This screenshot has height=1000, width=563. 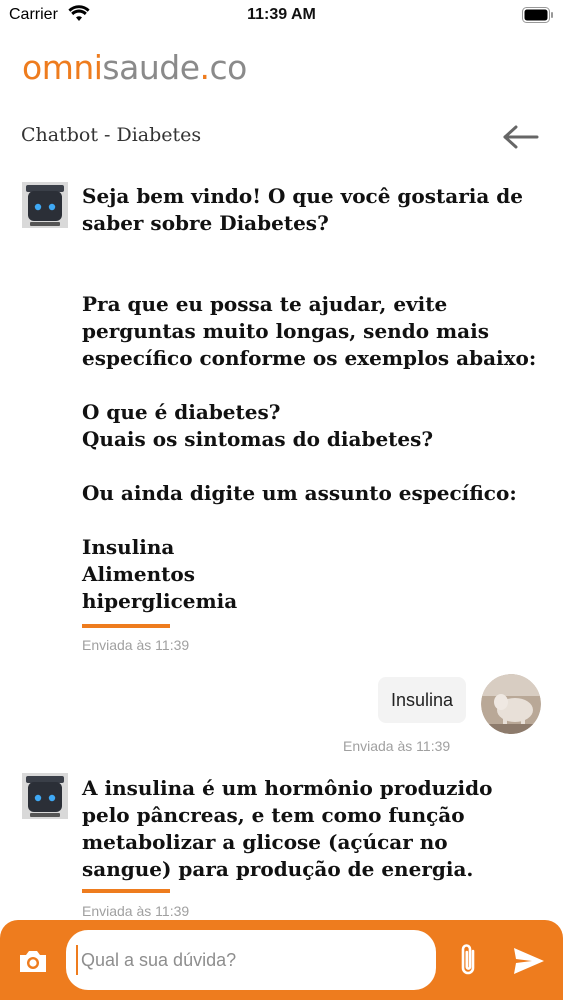 What do you see at coordinates (111, 135) in the screenshot?
I see `page-title: Chatbot - Diabetes` at bounding box center [111, 135].